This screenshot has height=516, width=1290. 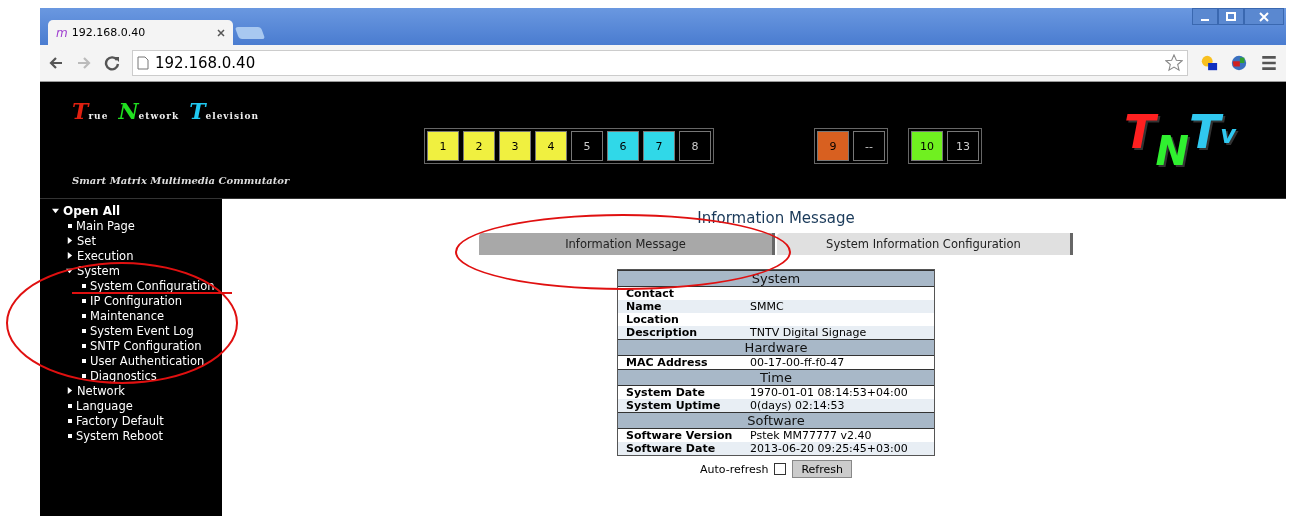 What do you see at coordinates (623, 146) in the screenshot?
I see `port-button: 6` at bounding box center [623, 146].